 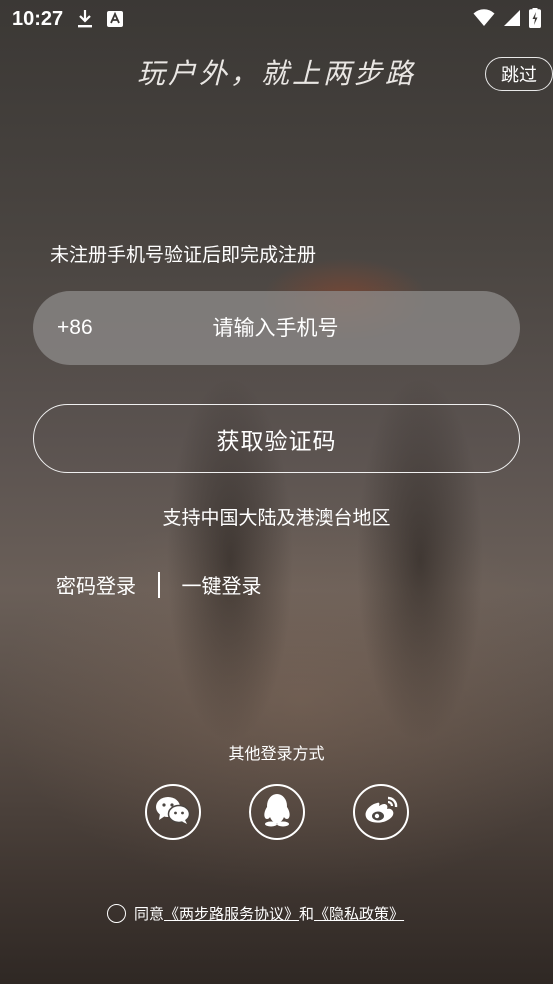 I want to click on get-code-button: 获取验证码, so click(x=276, y=438).